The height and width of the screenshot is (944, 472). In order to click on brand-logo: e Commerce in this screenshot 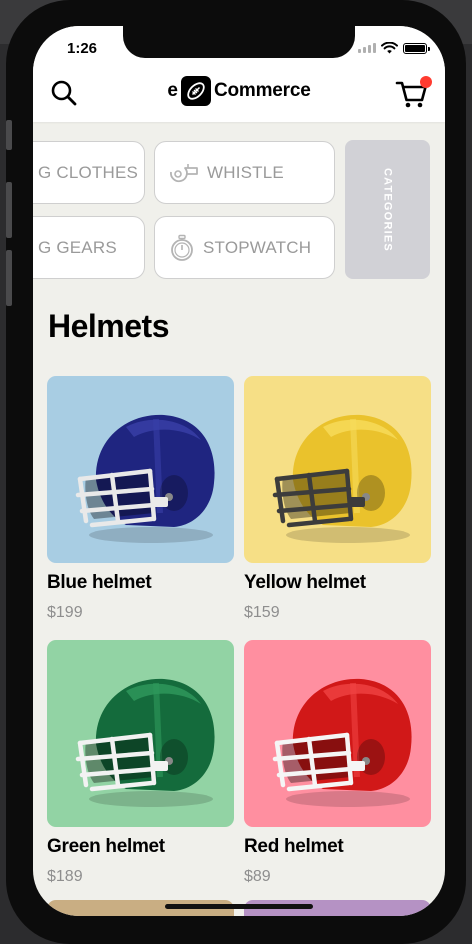, I will do `click(239, 91)`.